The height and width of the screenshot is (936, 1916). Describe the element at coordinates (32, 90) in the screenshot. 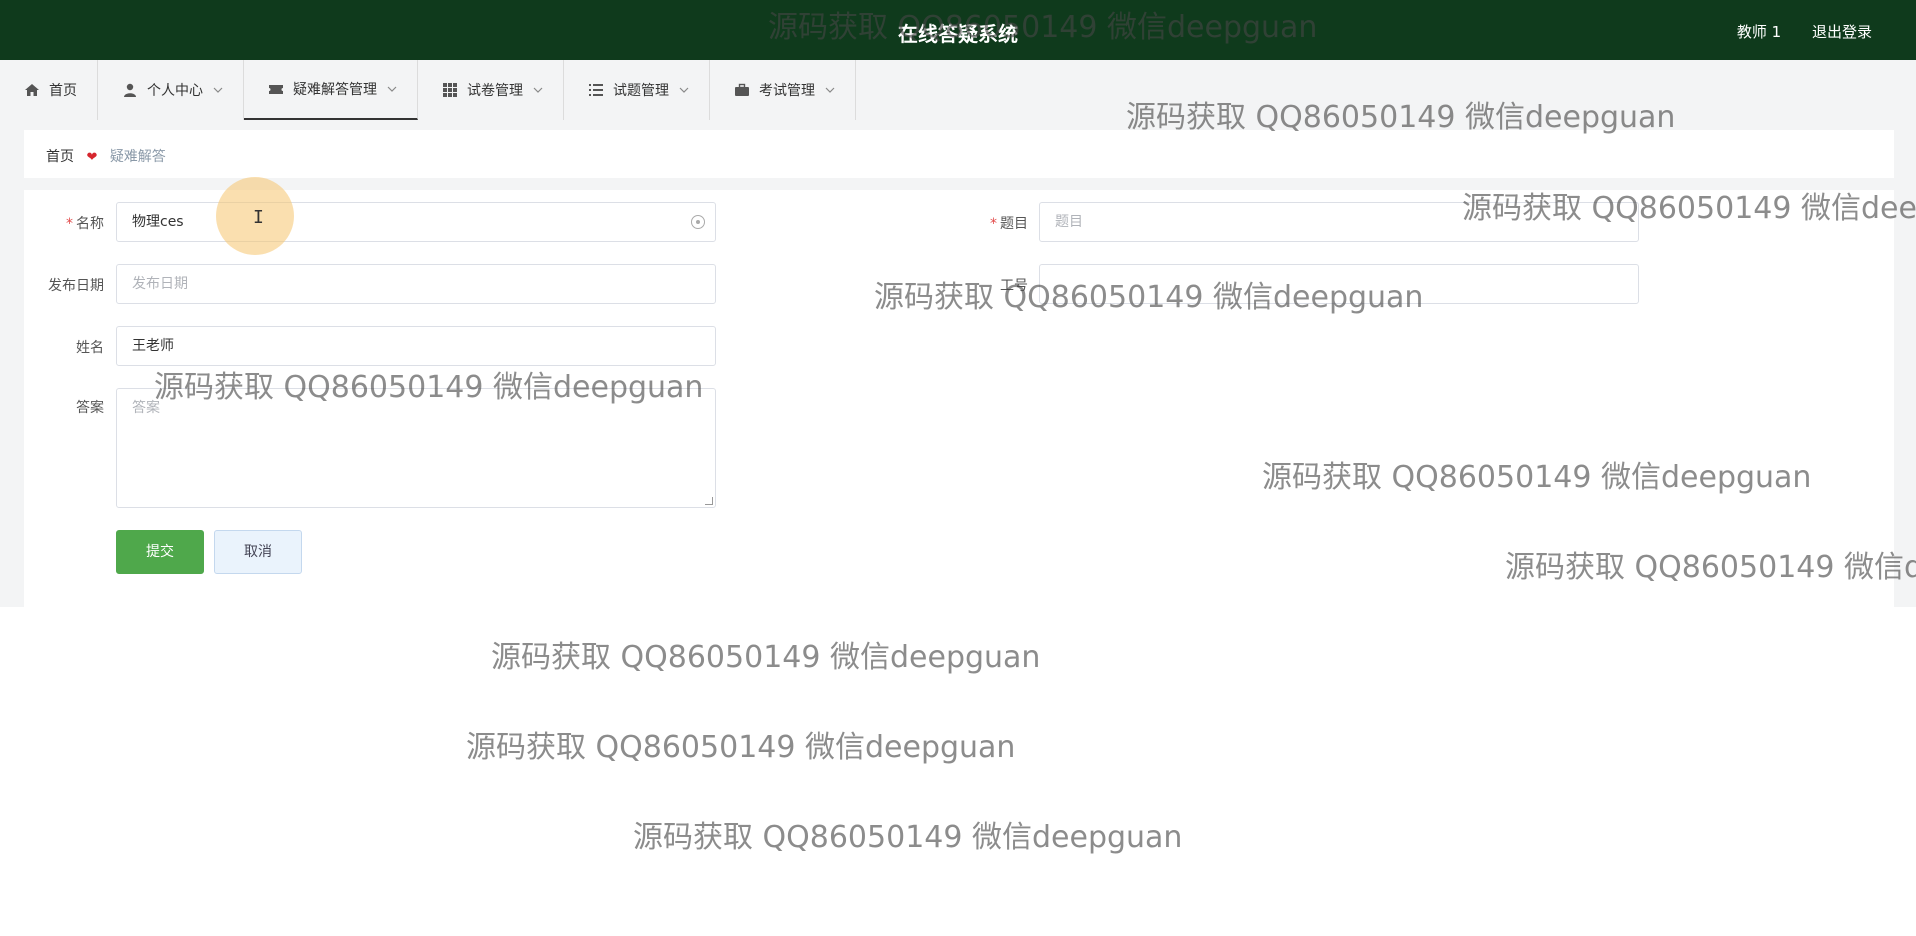

I see `home-icon` at that location.